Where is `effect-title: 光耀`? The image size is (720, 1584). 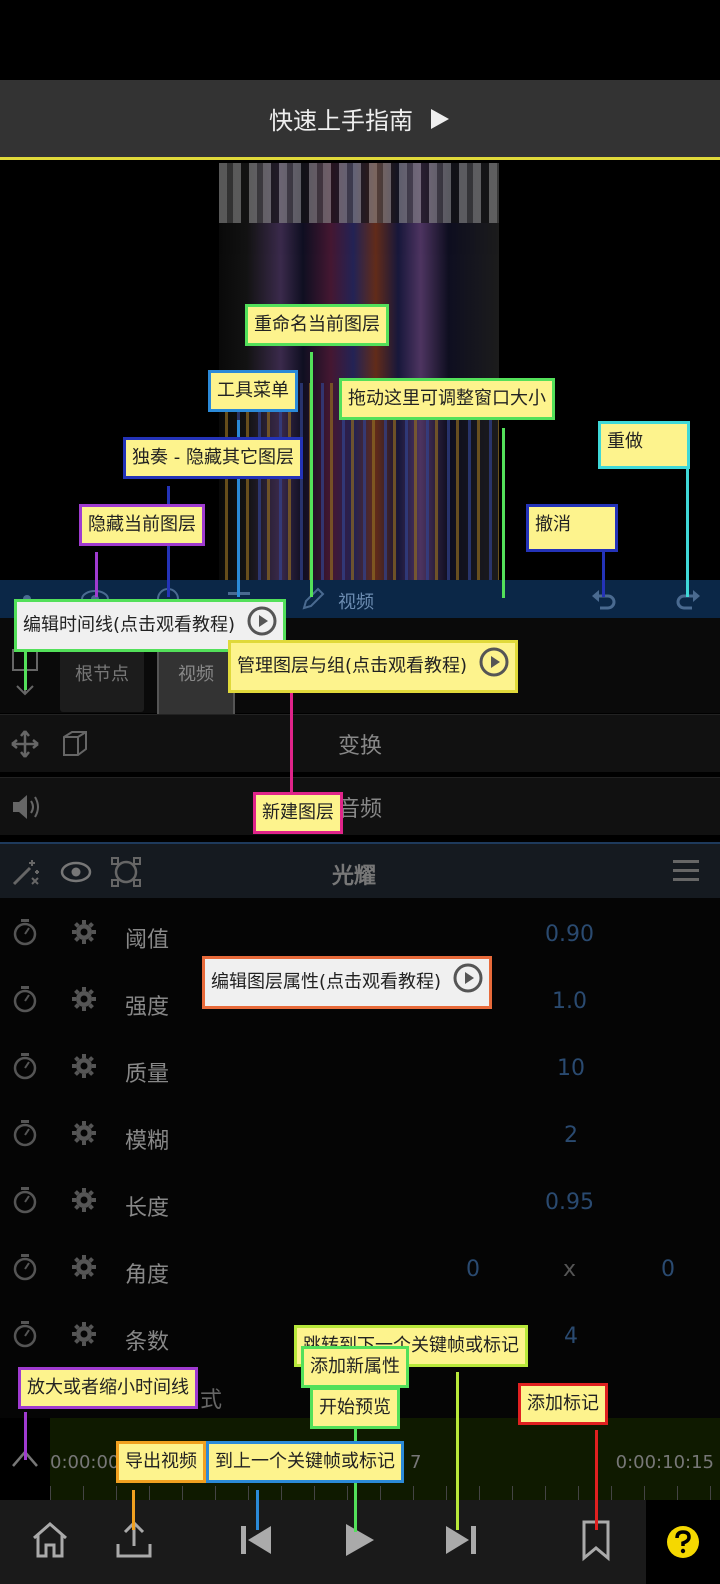
effect-title: 光耀 is located at coordinates (354, 876).